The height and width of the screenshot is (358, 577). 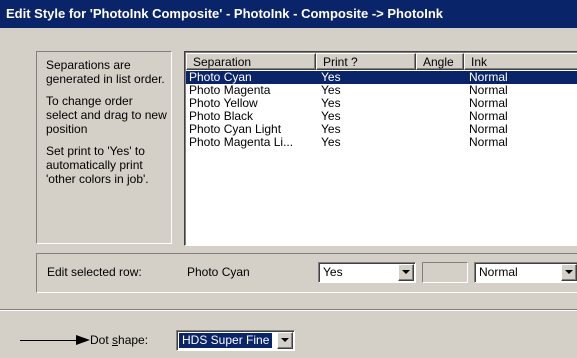 What do you see at coordinates (381, 116) in the screenshot?
I see `list-row: Photo Black Yes Normal` at bounding box center [381, 116].